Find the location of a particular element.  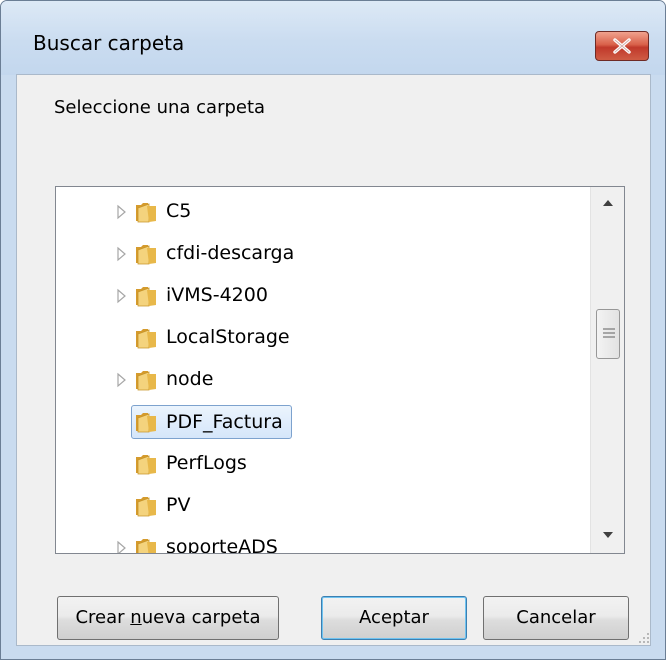

chevron-down-icon is located at coordinates (608, 535).